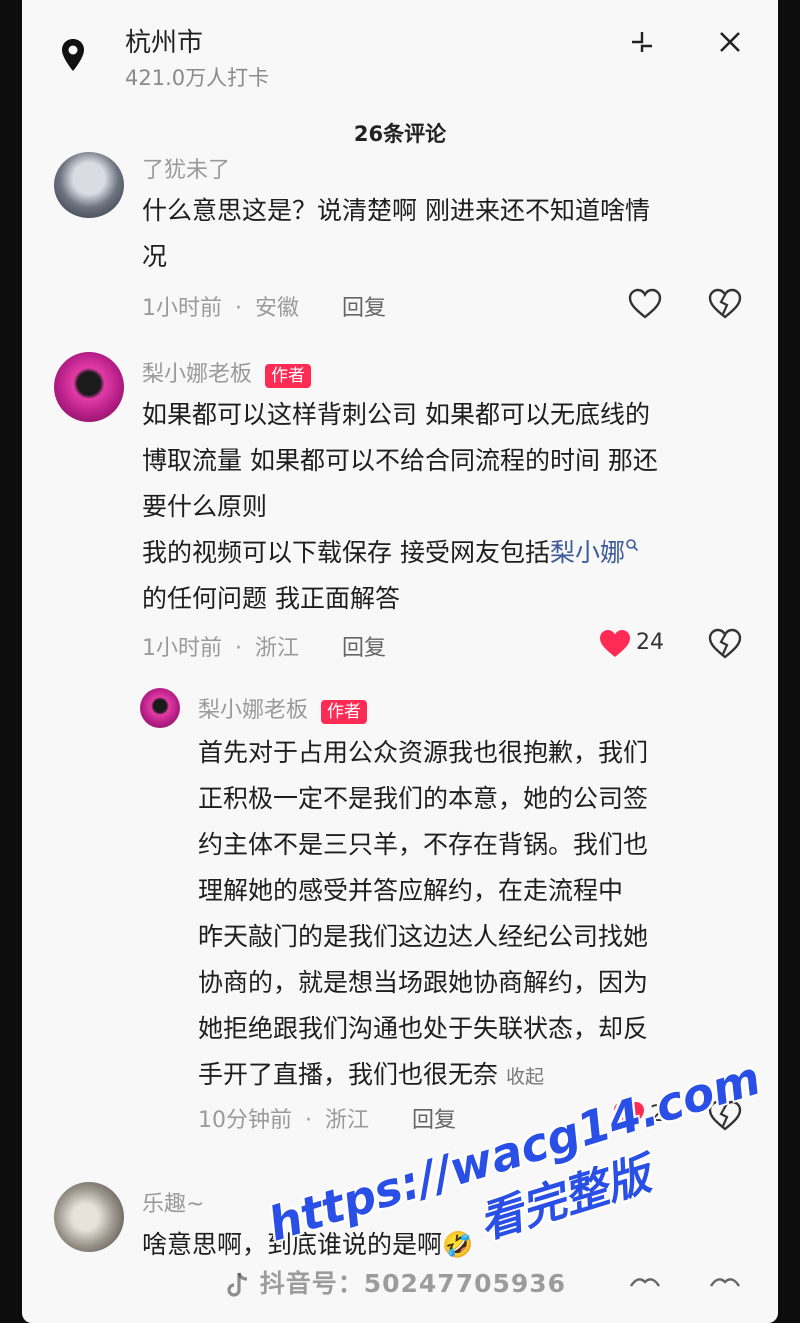  I want to click on comment-text-line: 要什么原则, so click(205, 506).